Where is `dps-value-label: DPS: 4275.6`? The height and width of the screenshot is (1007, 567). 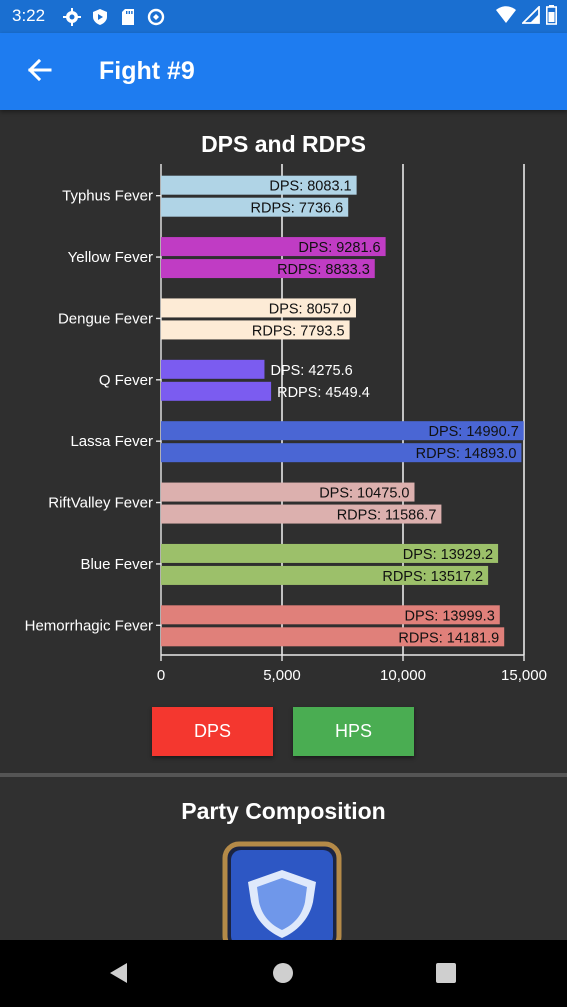
dps-value-label: DPS: 4275.6 is located at coordinates (311, 371).